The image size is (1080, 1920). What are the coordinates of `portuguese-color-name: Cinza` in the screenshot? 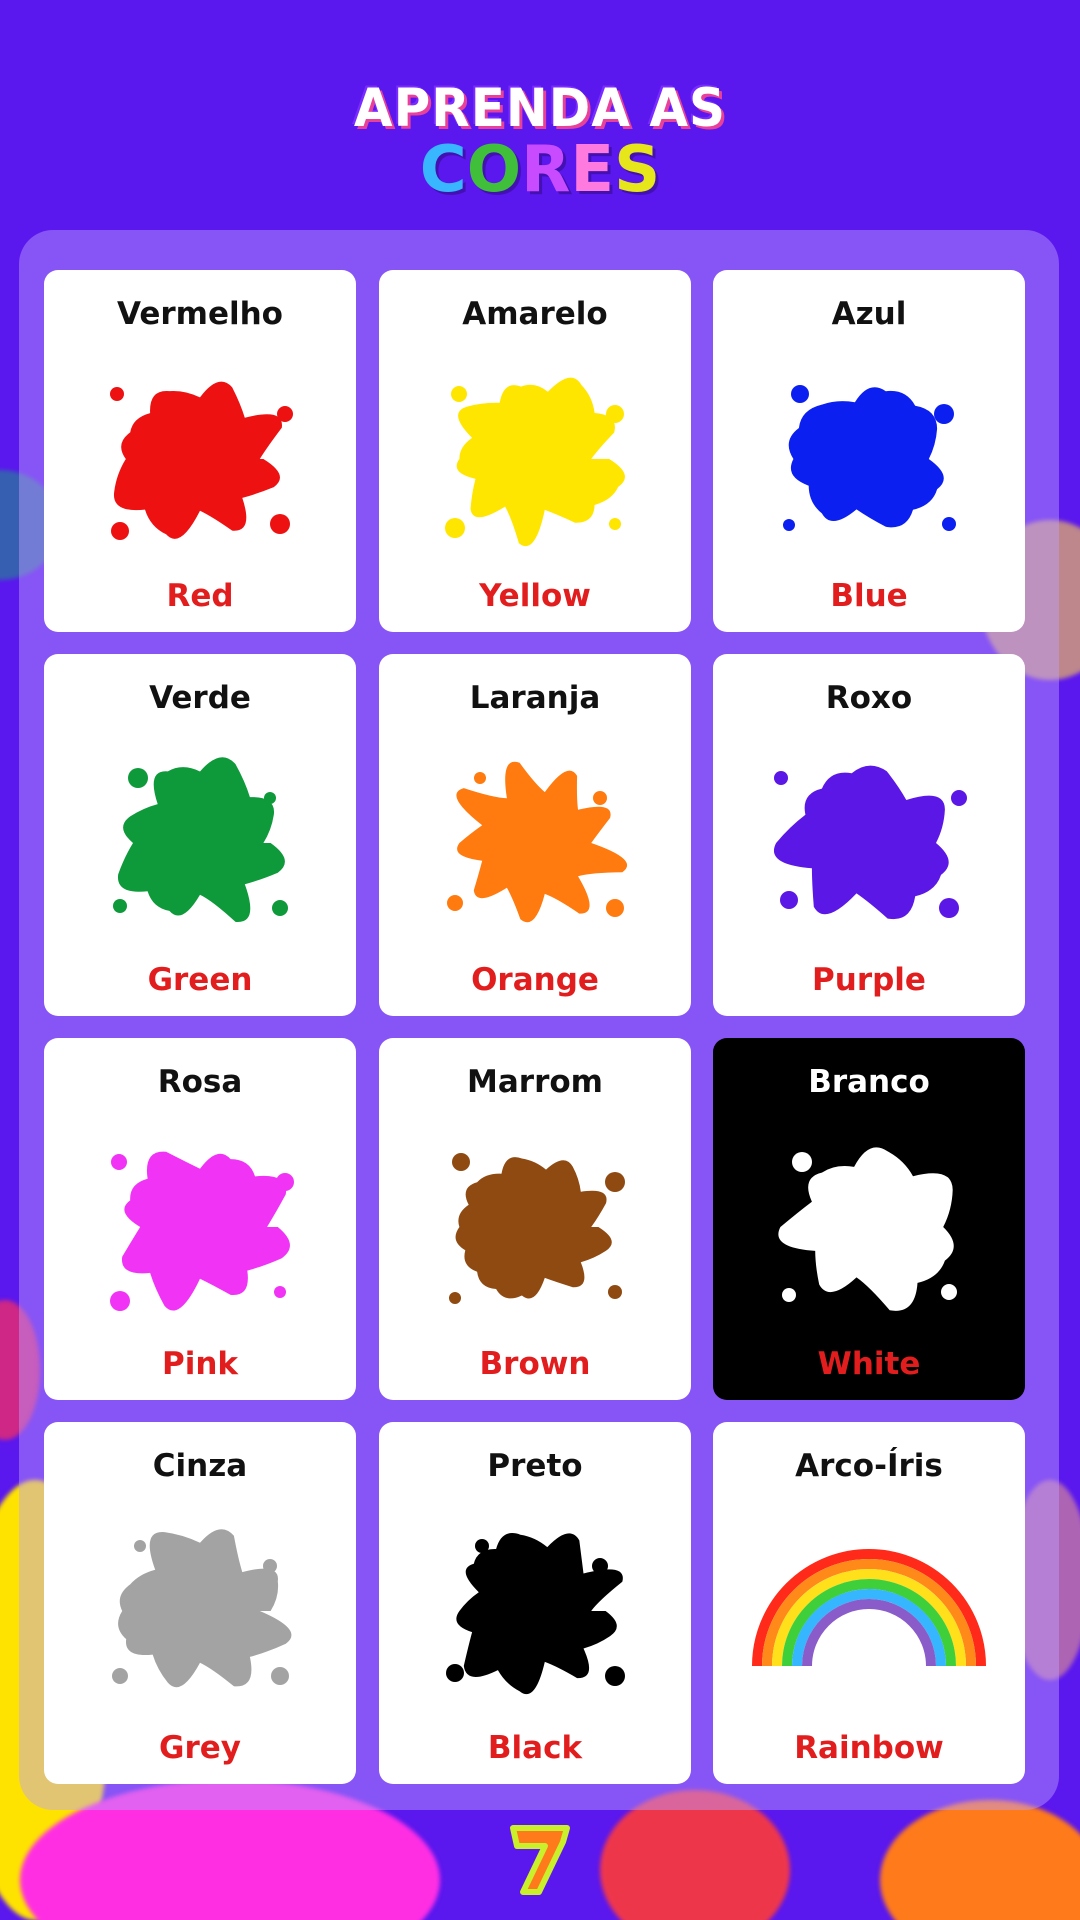 It's located at (200, 1466).